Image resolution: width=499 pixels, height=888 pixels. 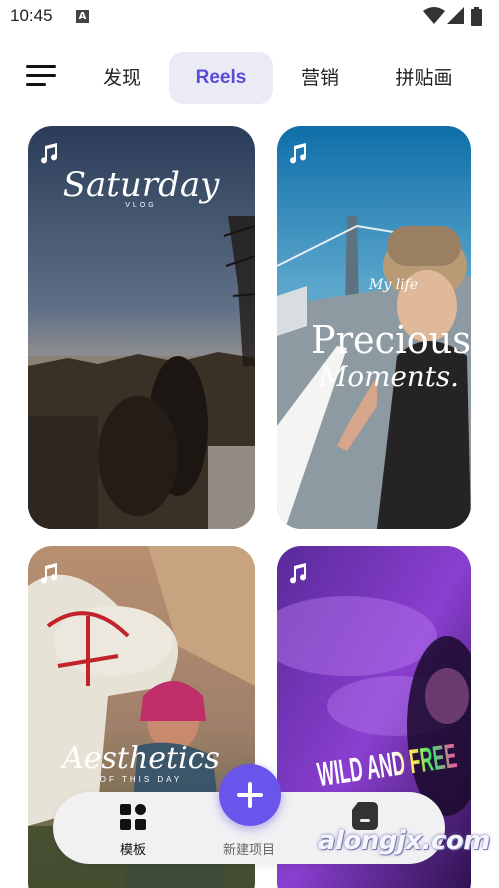 I want to click on card-title-moments: Moments., so click(x=388, y=376).